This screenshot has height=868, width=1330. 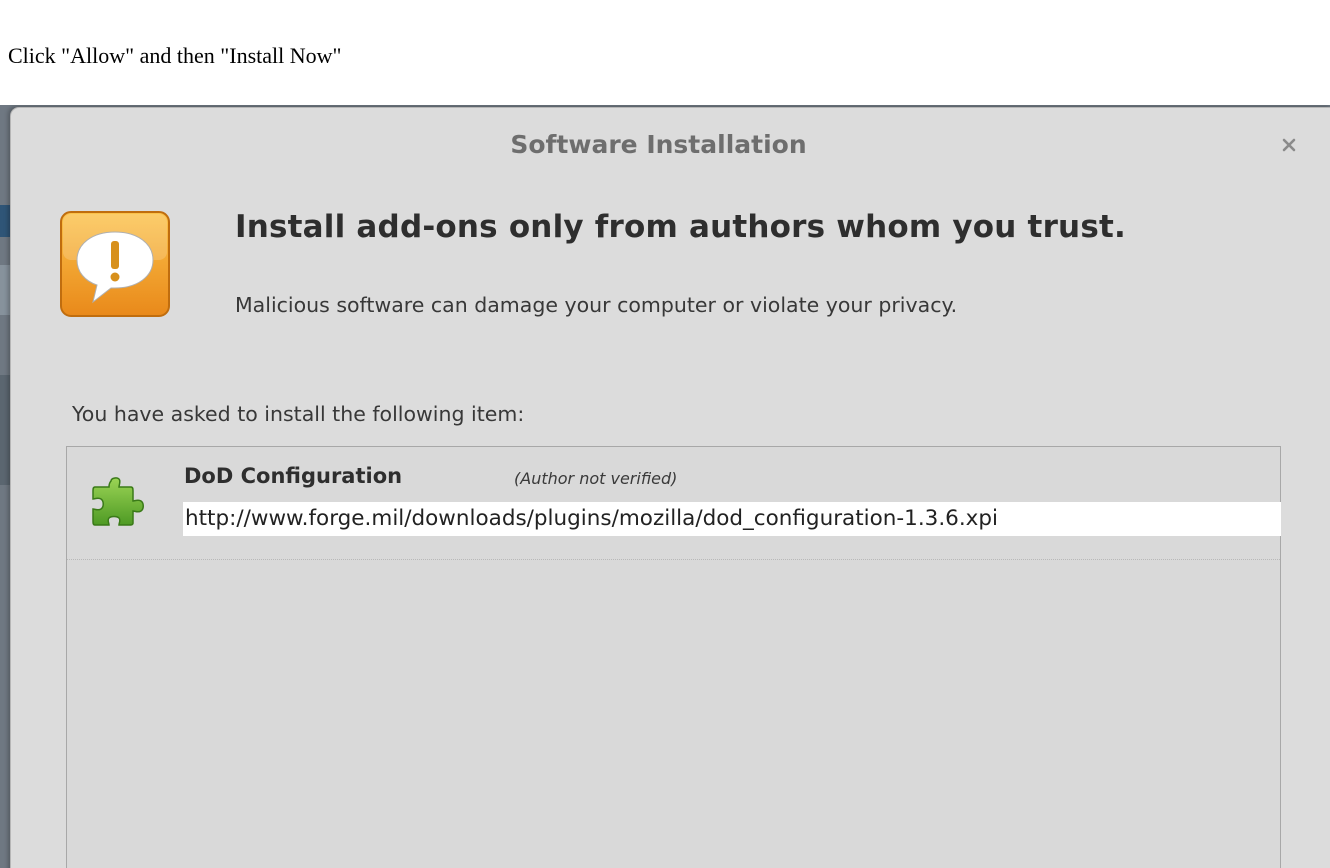 What do you see at coordinates (1289, 145) in the screenshot?
I see `close-icon` at bounding box center [1289, 145].